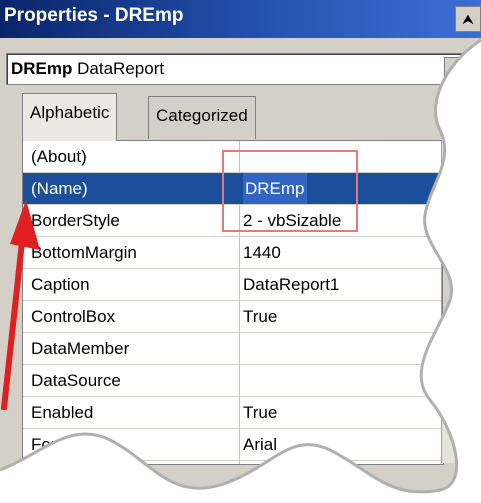 The width and height of the screenshot is (481, 503). I want to click on title-bar: Properties - DREmp ⮝, so click(240, 19).